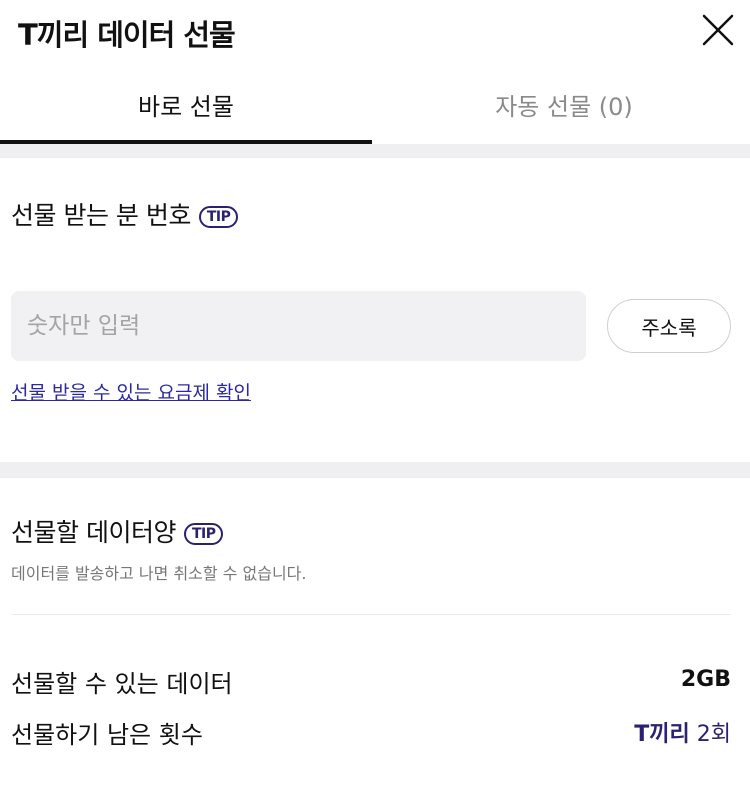 The width and height of the screenshot is (750, 792). I want to click on close-icon, so click(718, 30).